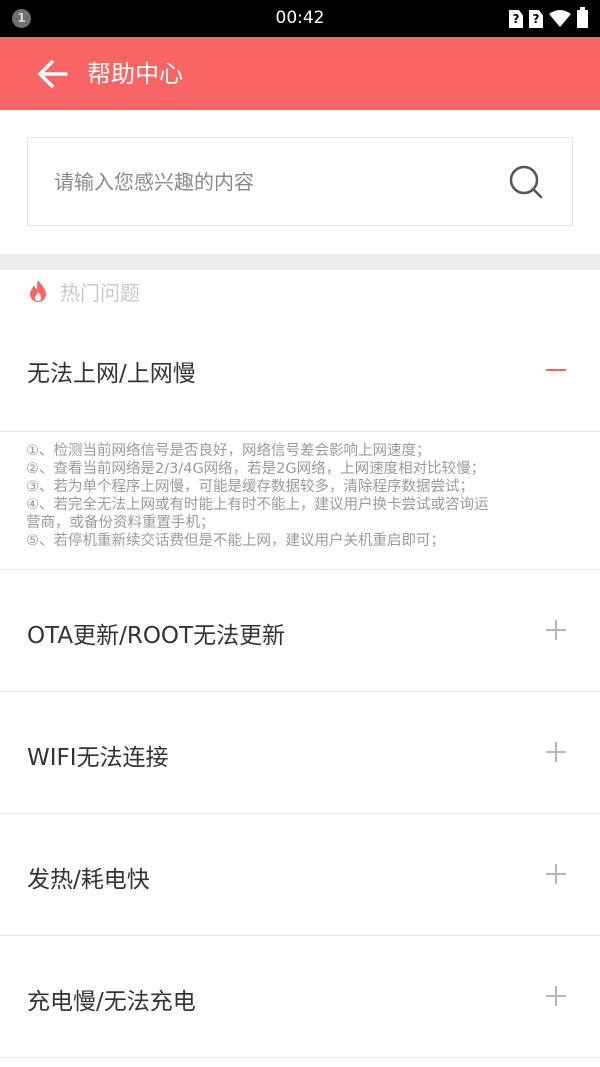 This screenshot has width=600, height=1067. Describe the element at coordinates (120, 523) in the screenshot. I see `answer-line: 营商，或备份资料重置手机；` at that location.